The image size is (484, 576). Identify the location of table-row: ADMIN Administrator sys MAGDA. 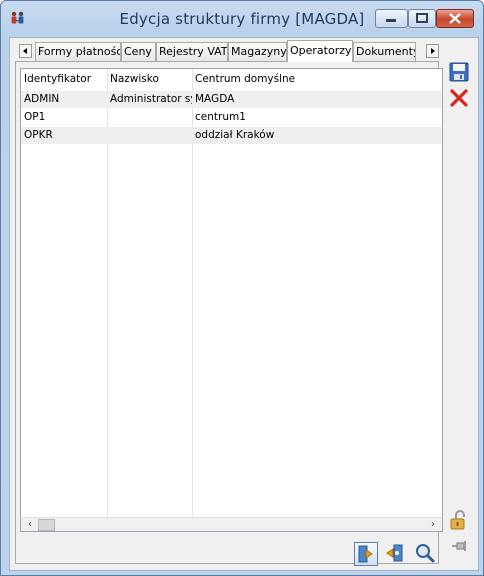
(231, 99).